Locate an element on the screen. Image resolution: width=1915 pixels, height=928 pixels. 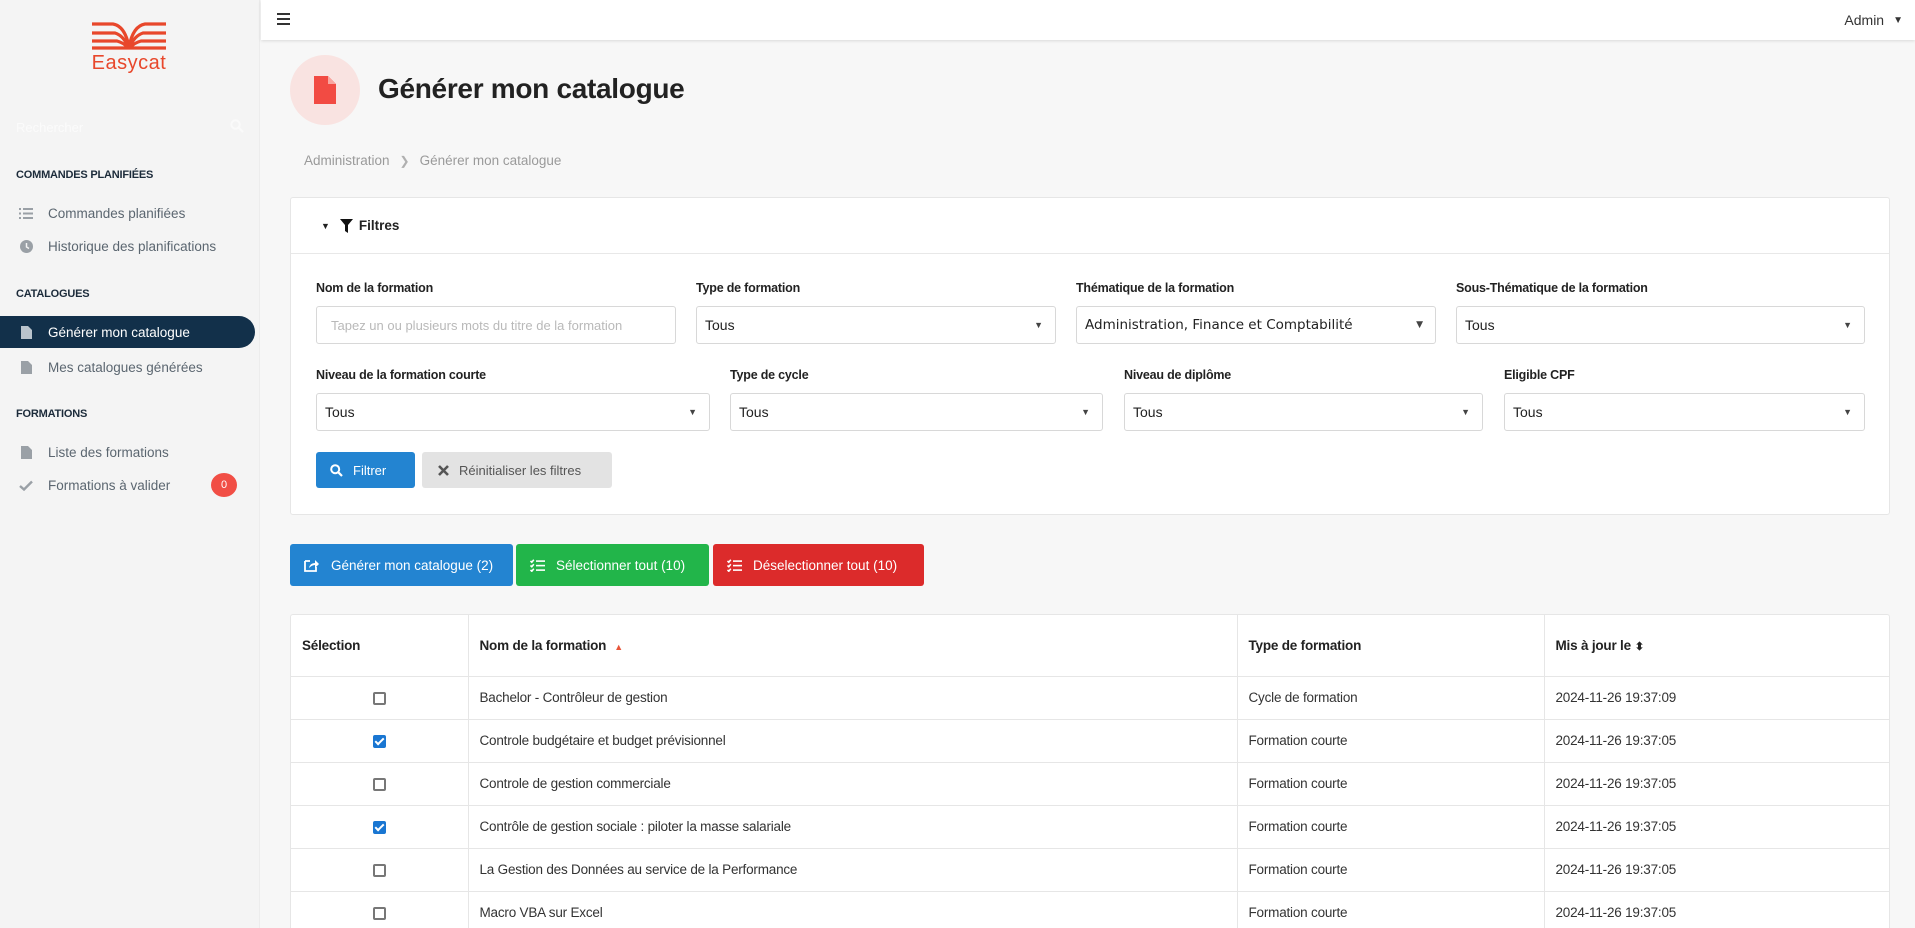
section-formations: FORMATIONS is located at coordinates (52, 414).